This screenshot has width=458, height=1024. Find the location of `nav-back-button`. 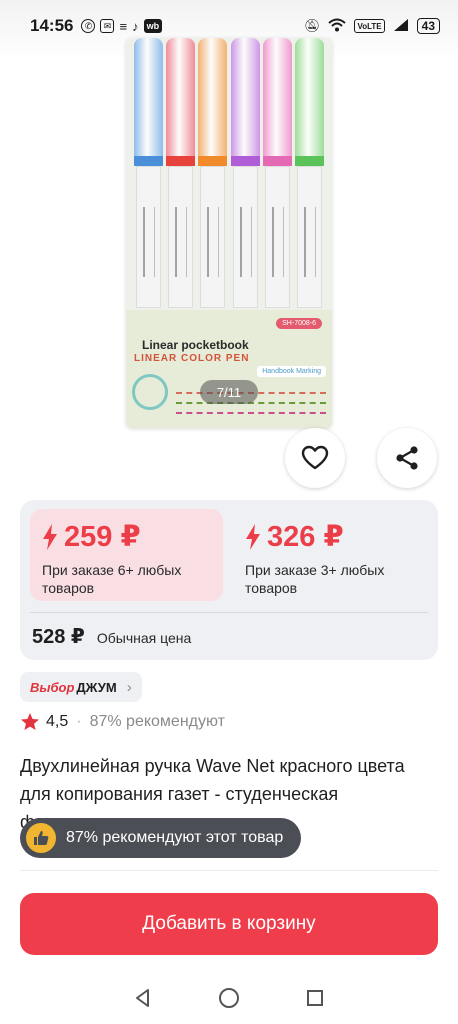

nav-back-button is located at coordinates (143, 998).